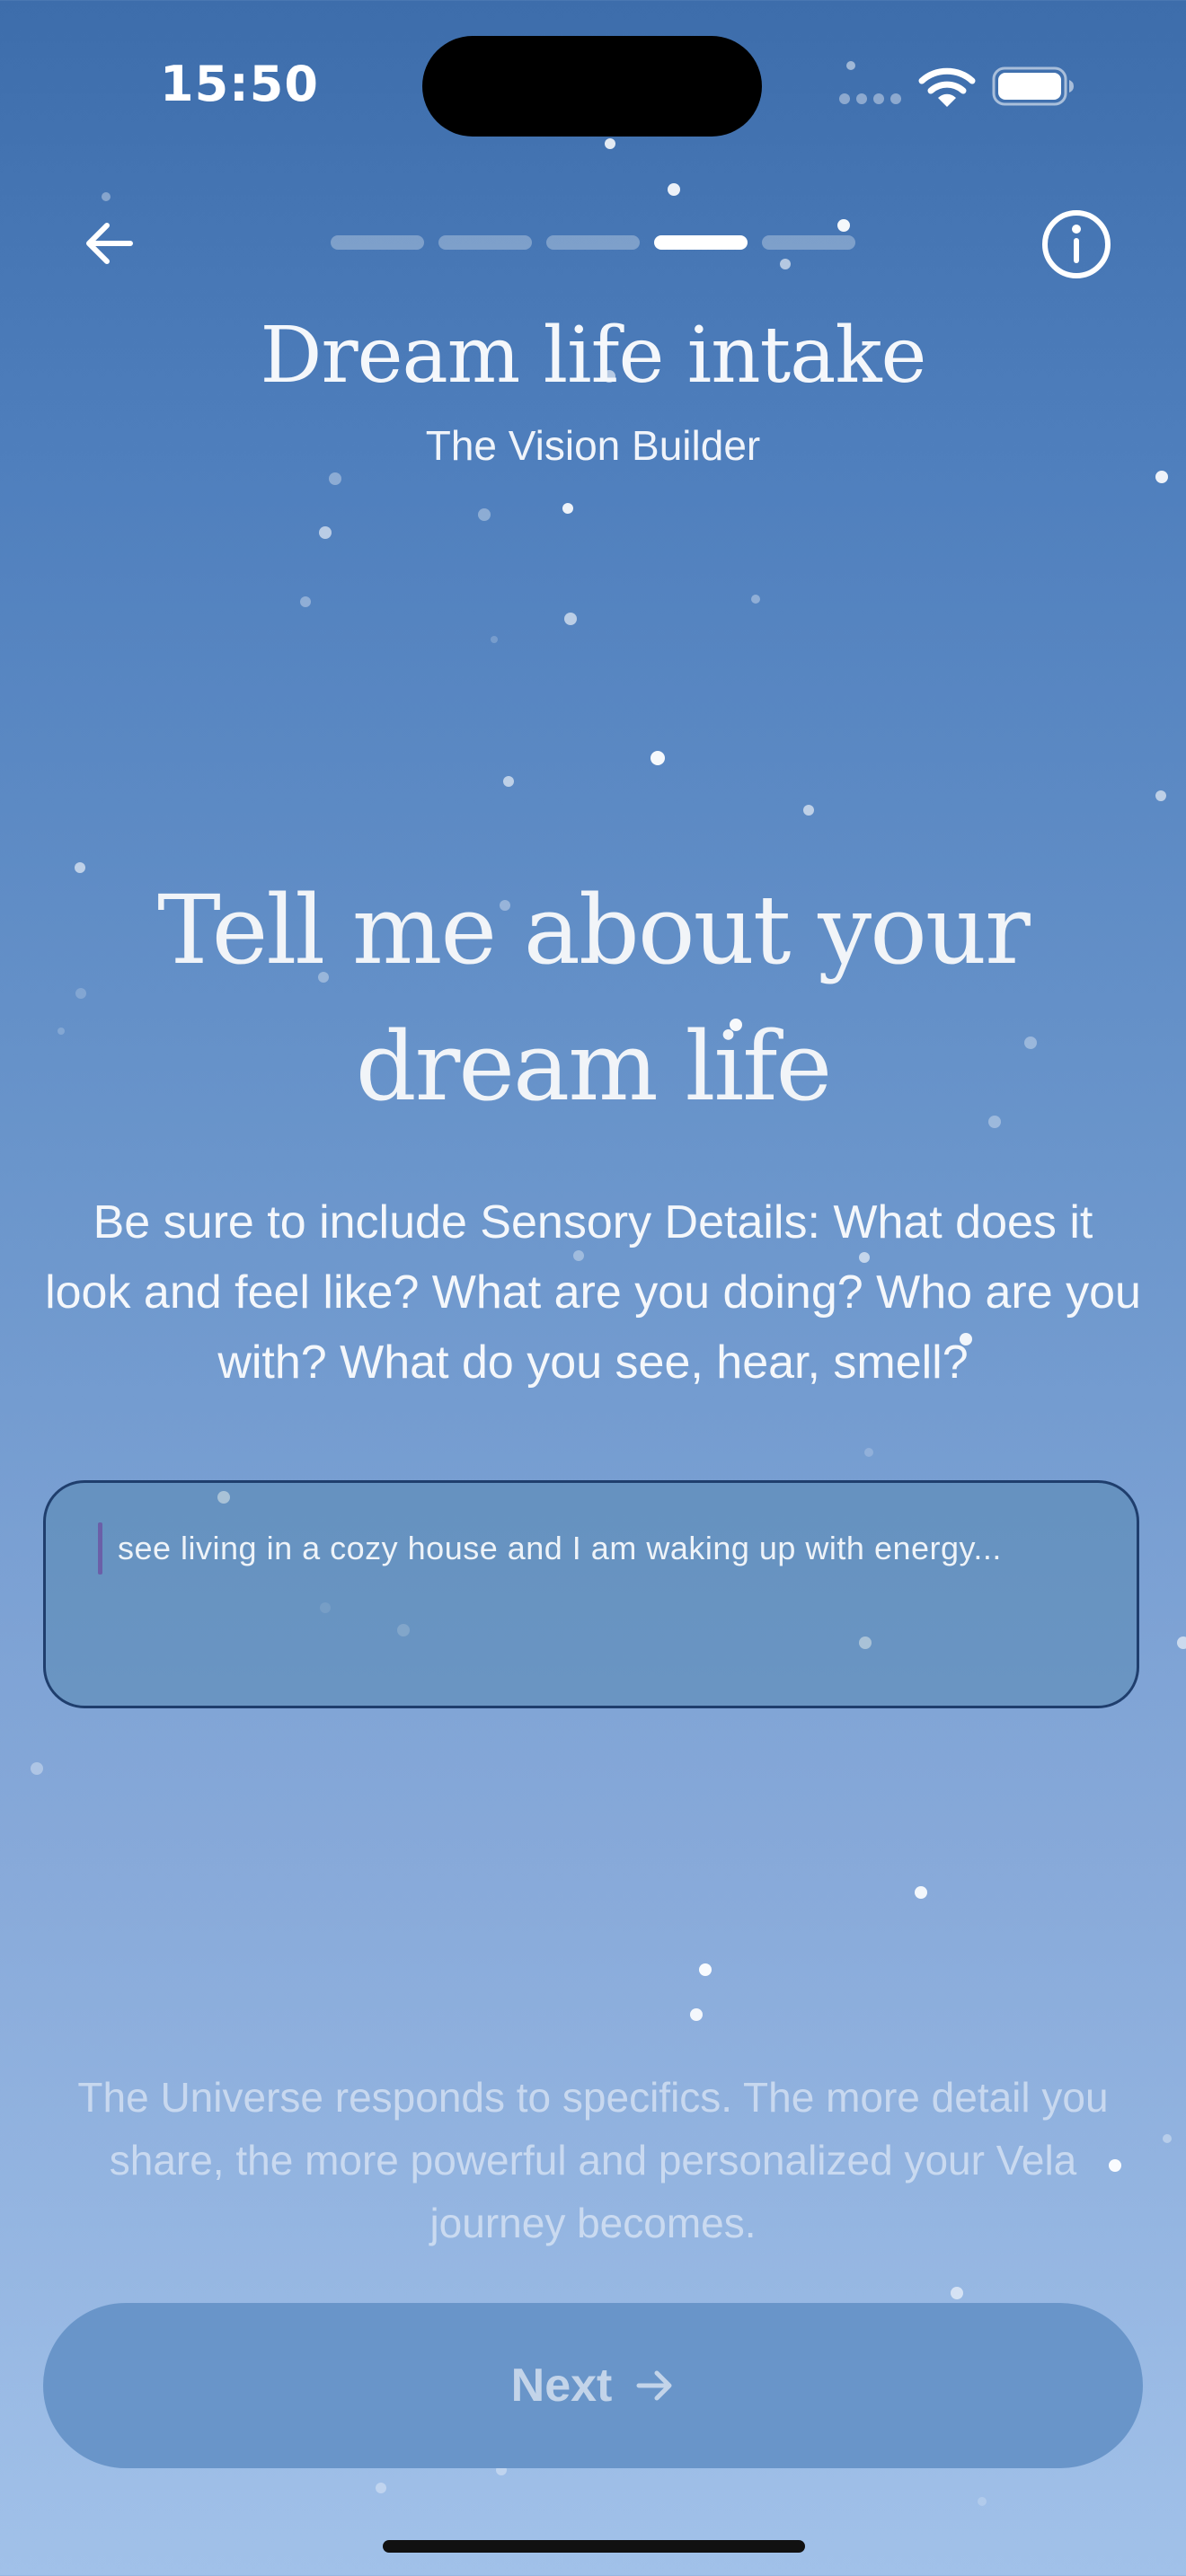 This screenshot has height=2576, width=1186. I want to click on page-title: Dream life intake, so click(593, 356).